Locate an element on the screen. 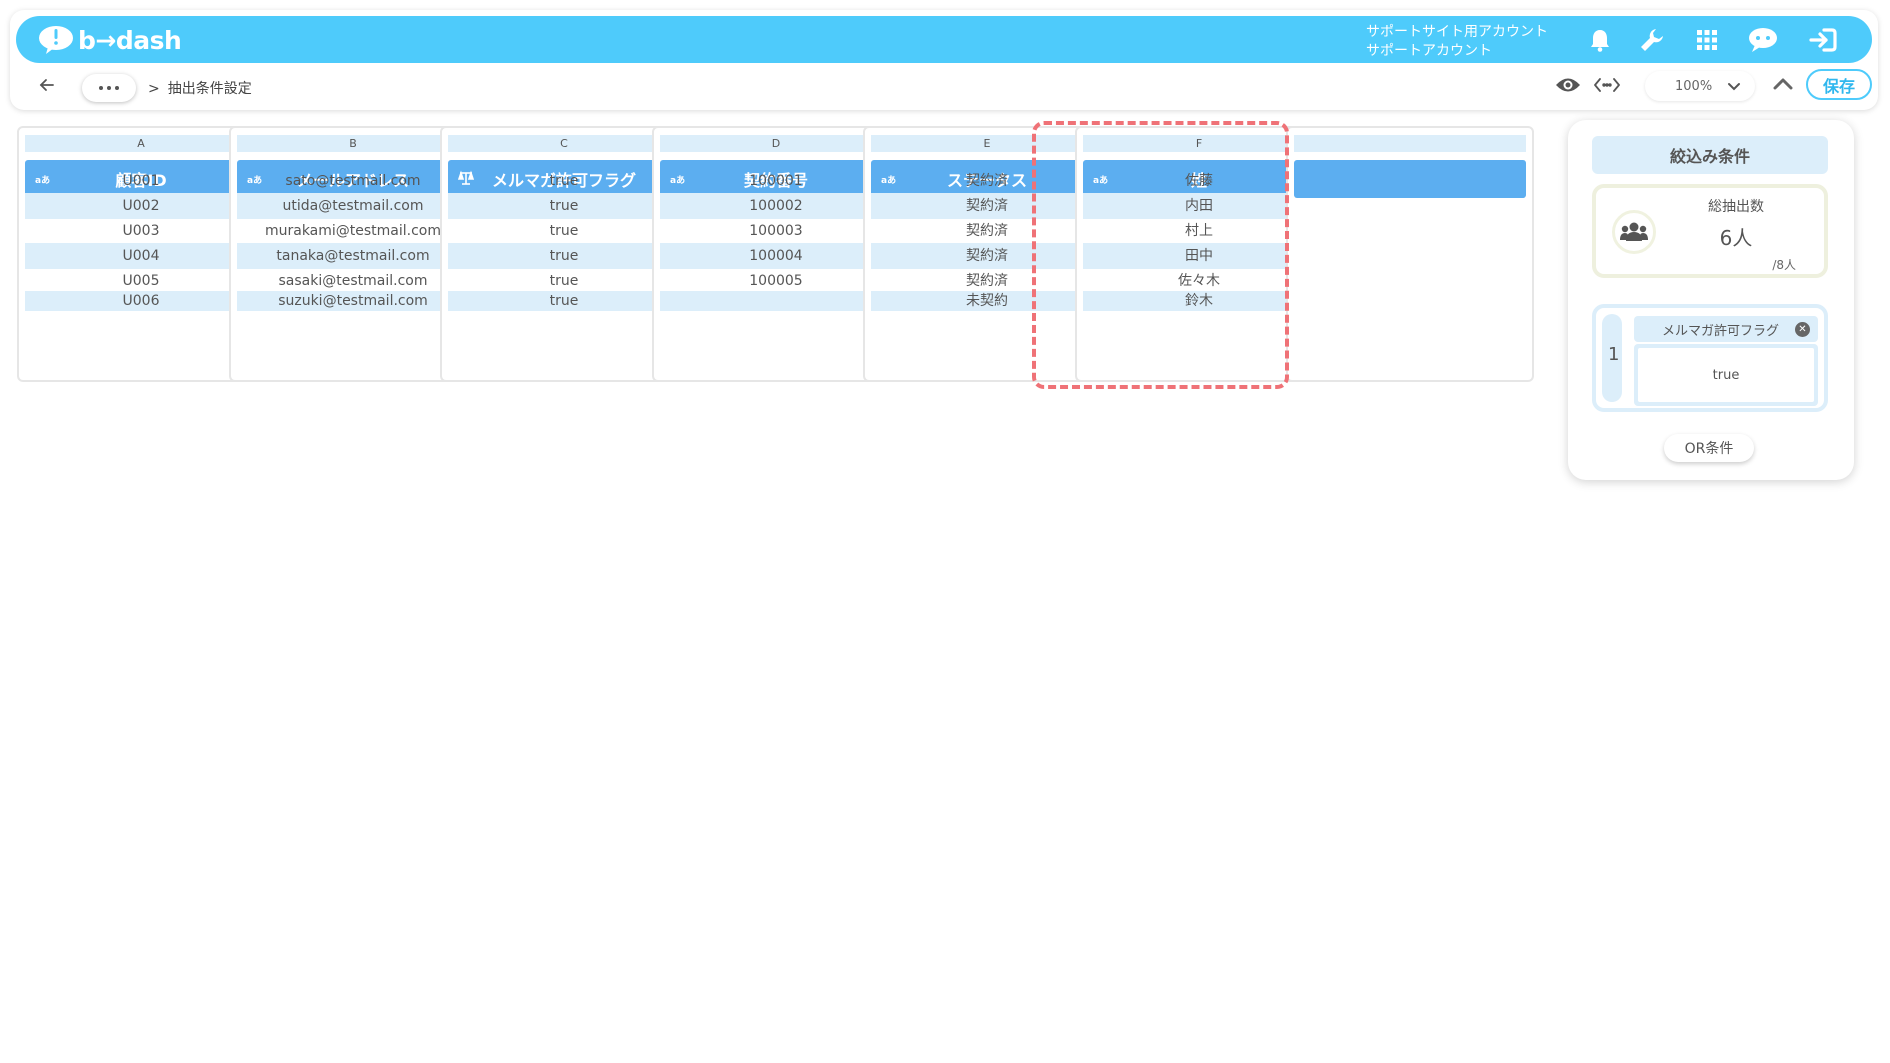 The height and width of the screenshot is (1063, 1890). close-icon: ✕ is located at coordinates (1802, 329).